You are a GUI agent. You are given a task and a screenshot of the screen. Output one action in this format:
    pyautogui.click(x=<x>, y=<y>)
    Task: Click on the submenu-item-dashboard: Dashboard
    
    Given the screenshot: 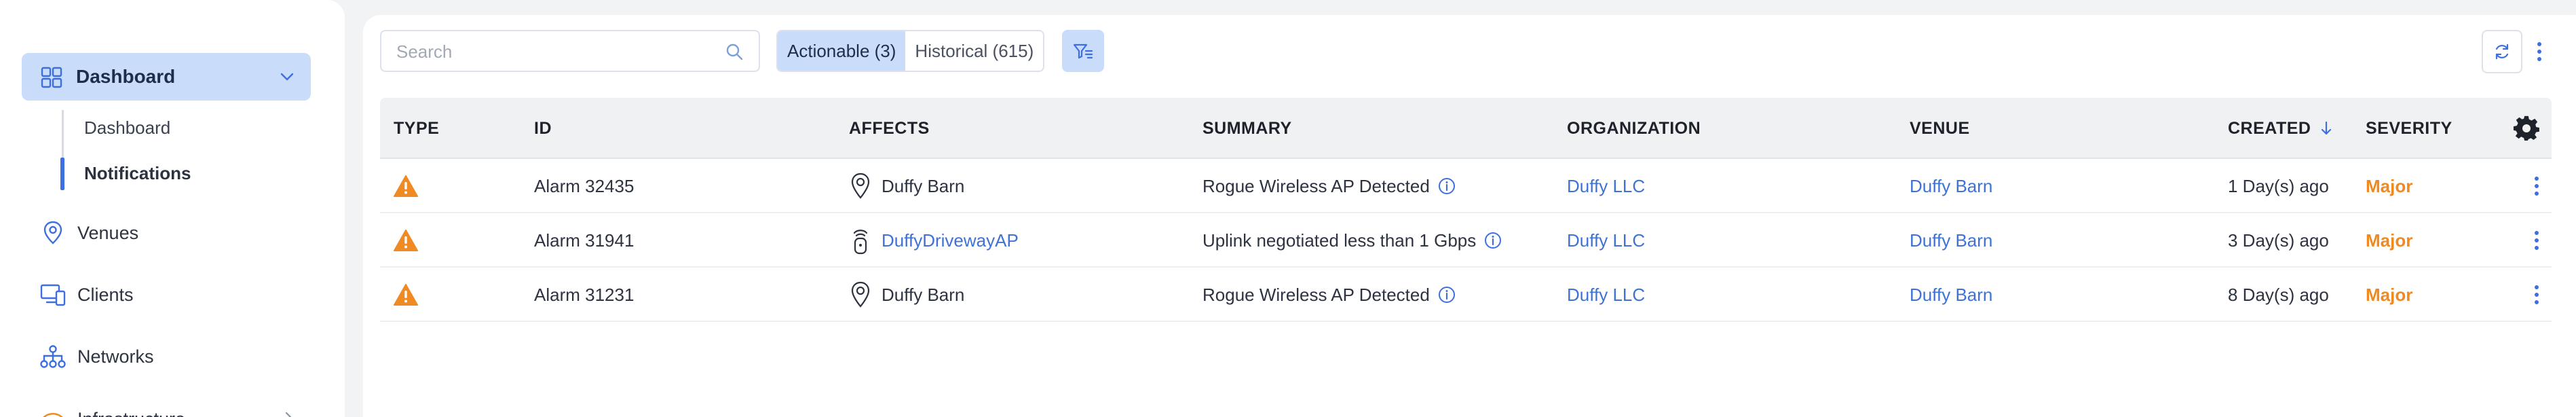 What is the action you would take?
    pyautogui.click(x=127, y=128)
    